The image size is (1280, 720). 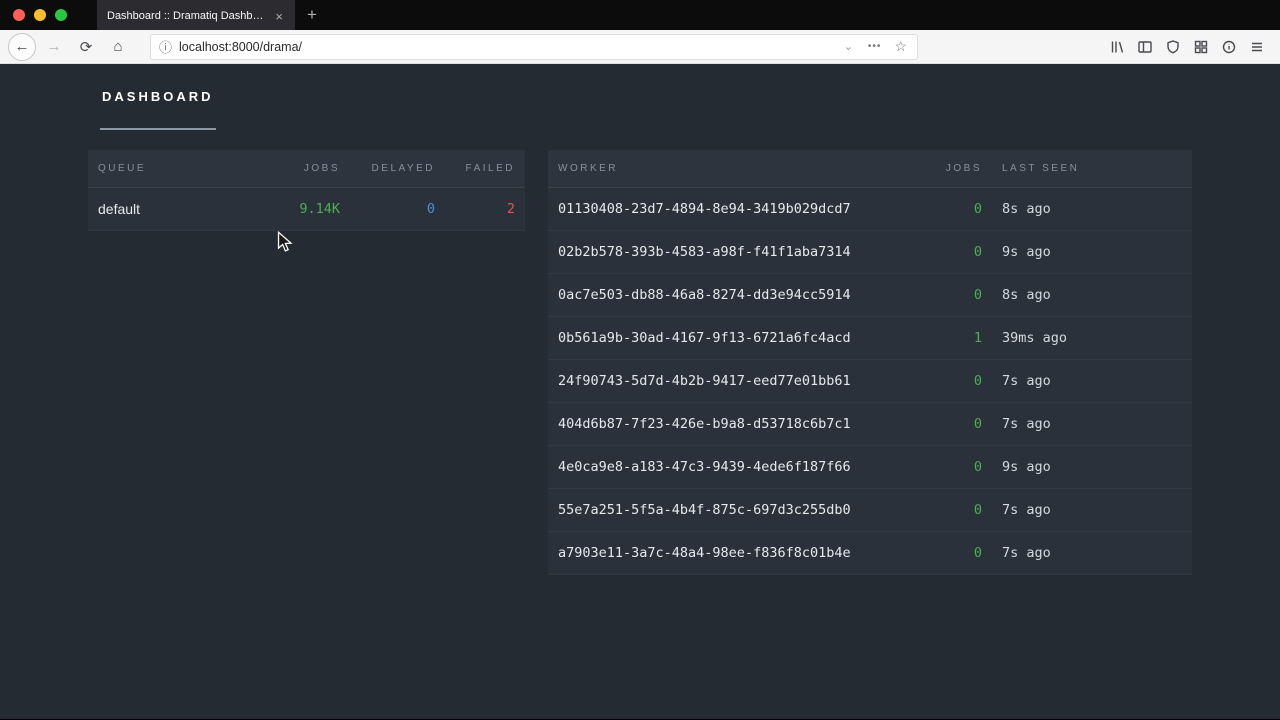 I want to click on queue-delayed: 0, so click(x=397, y=209).